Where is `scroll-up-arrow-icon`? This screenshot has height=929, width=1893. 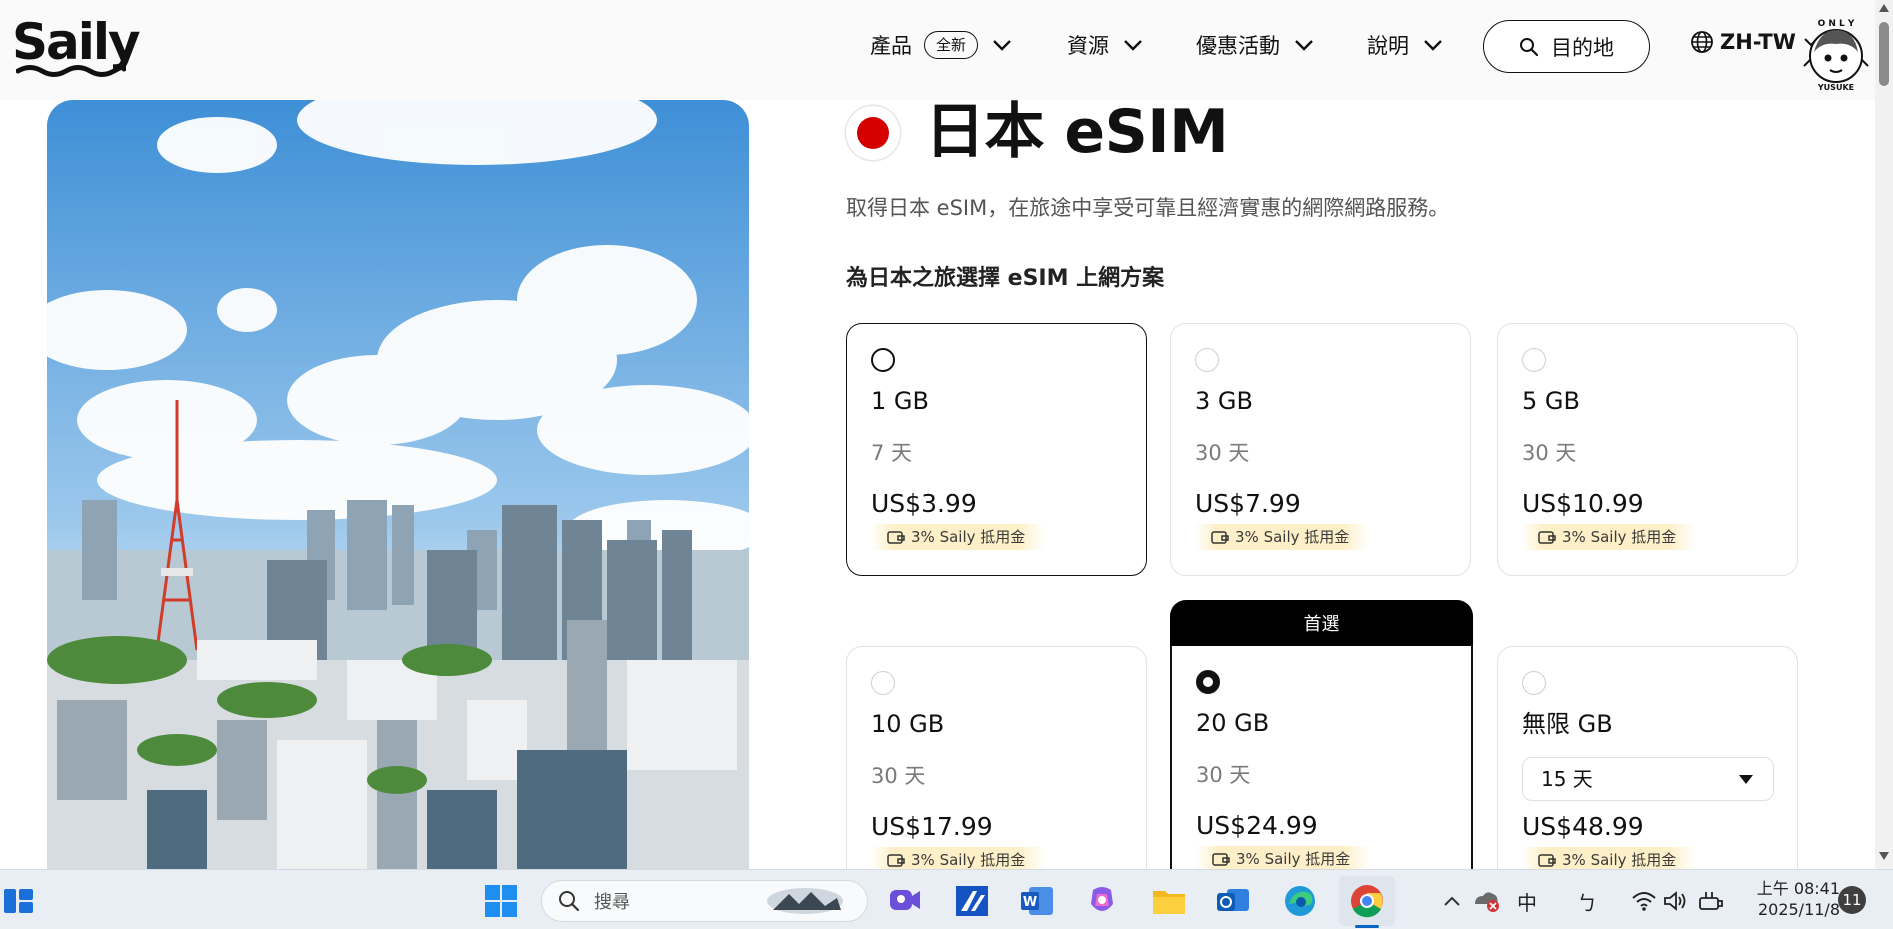 scroll-up-arrow-icon is located at coordinates (1884, 8).